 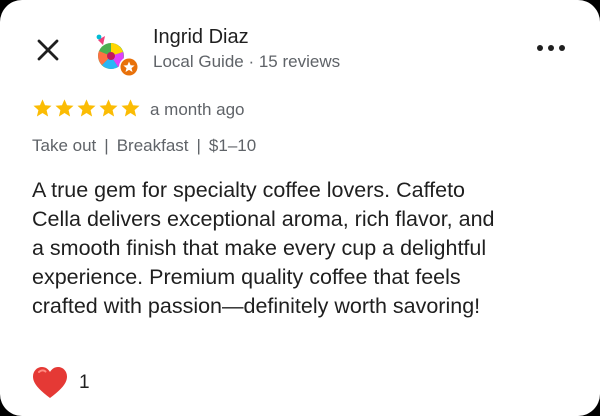 I want to click on reaction-button: 1, so click(x=61, y=383).